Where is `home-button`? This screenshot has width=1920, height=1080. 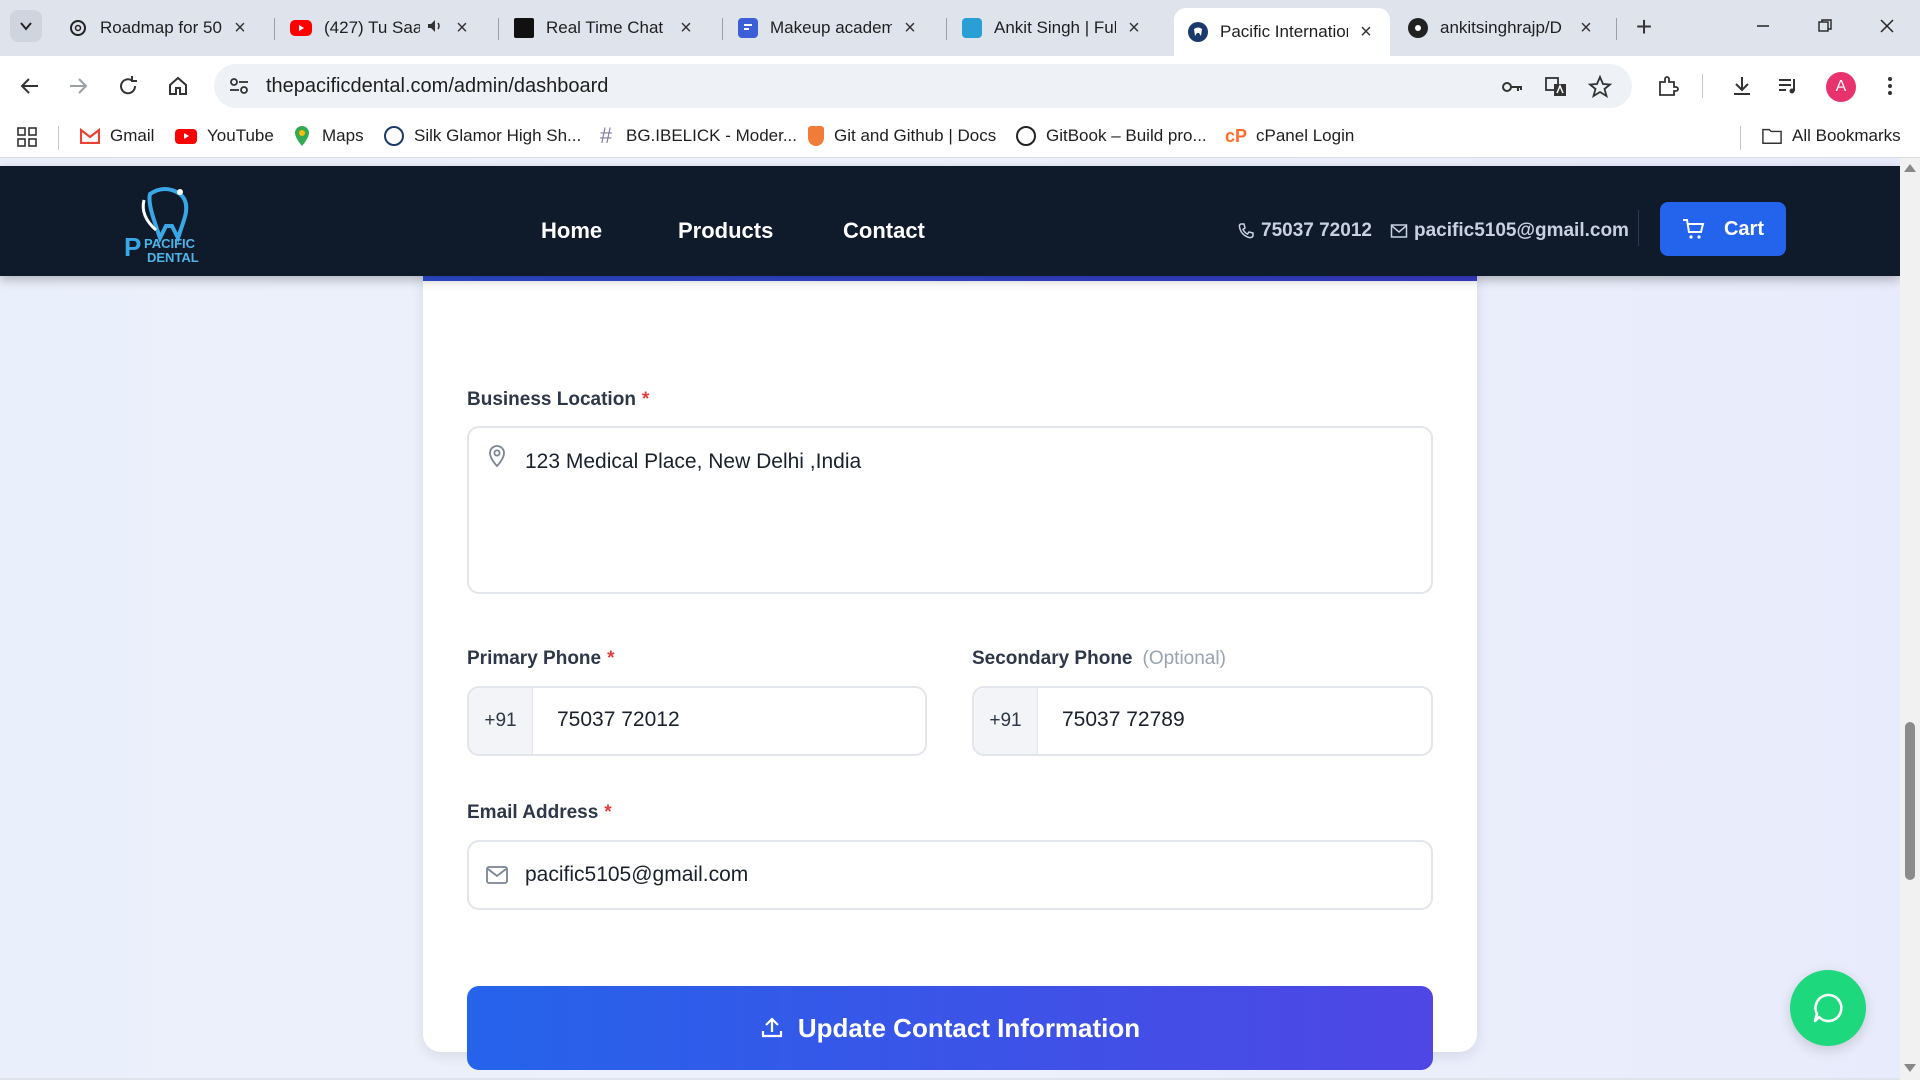 home-button is located at coordinates (178, 86).